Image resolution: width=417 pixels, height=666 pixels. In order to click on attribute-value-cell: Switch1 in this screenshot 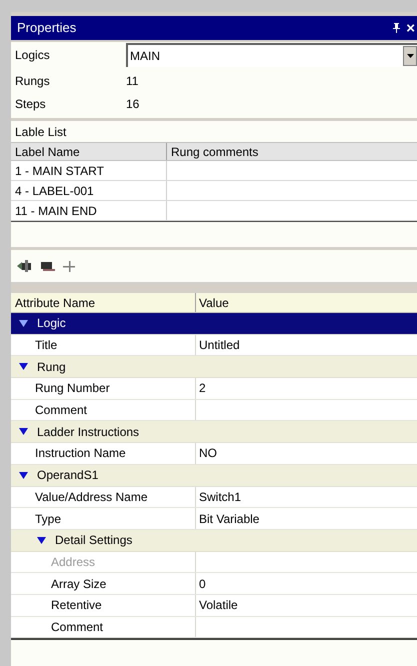, I will do `click(306, 497)`.